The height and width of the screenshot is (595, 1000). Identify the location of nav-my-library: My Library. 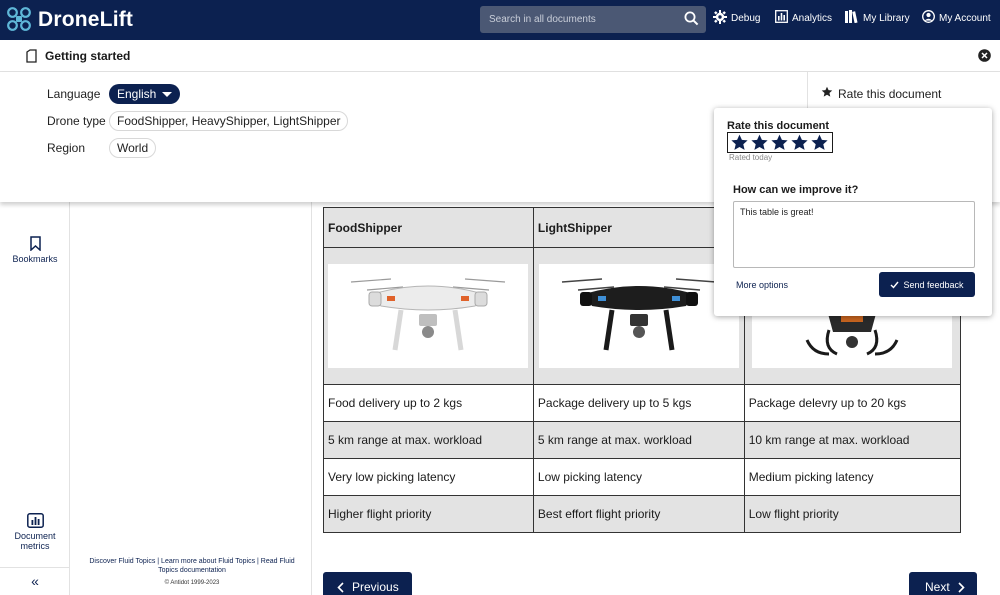
(877, 18).